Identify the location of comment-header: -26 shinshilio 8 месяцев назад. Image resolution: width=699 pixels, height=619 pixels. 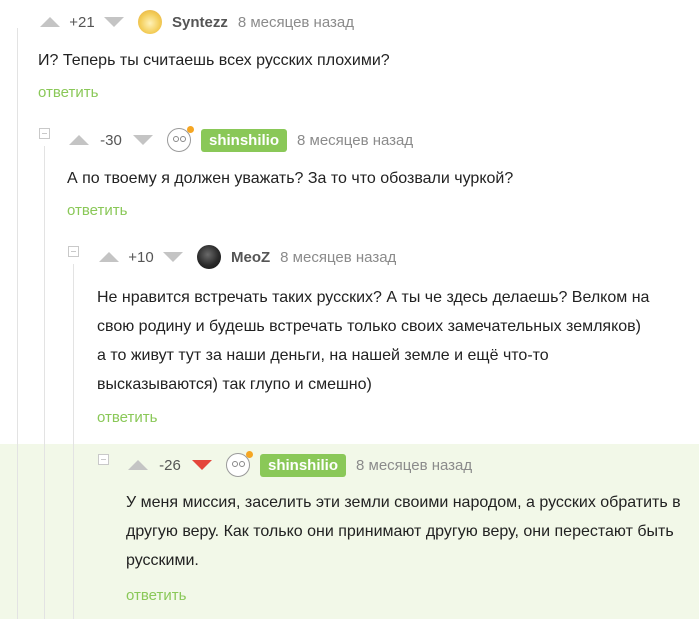
(300, 464).